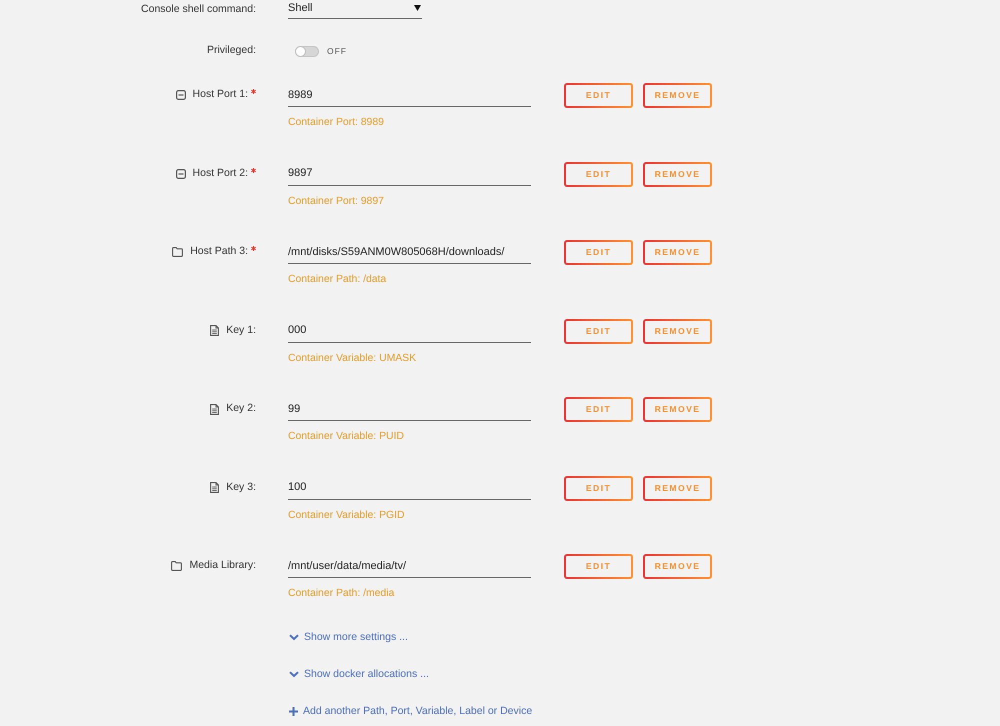  I want to click on hint-text: Container Path: /data, so click(338, 280).